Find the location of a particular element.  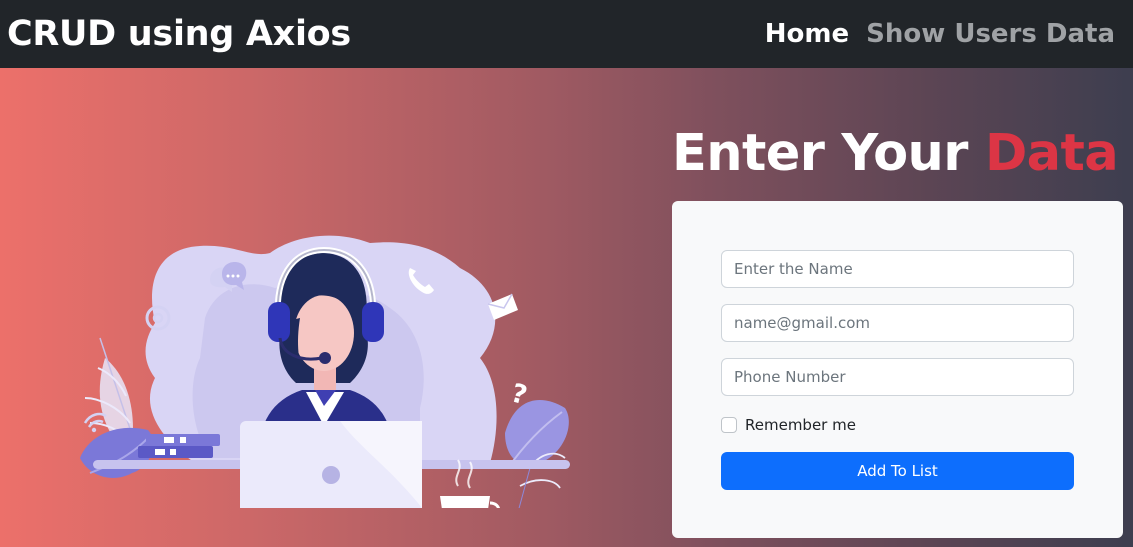

remember-me-row: Remember me is located at coordinates (788, 425).